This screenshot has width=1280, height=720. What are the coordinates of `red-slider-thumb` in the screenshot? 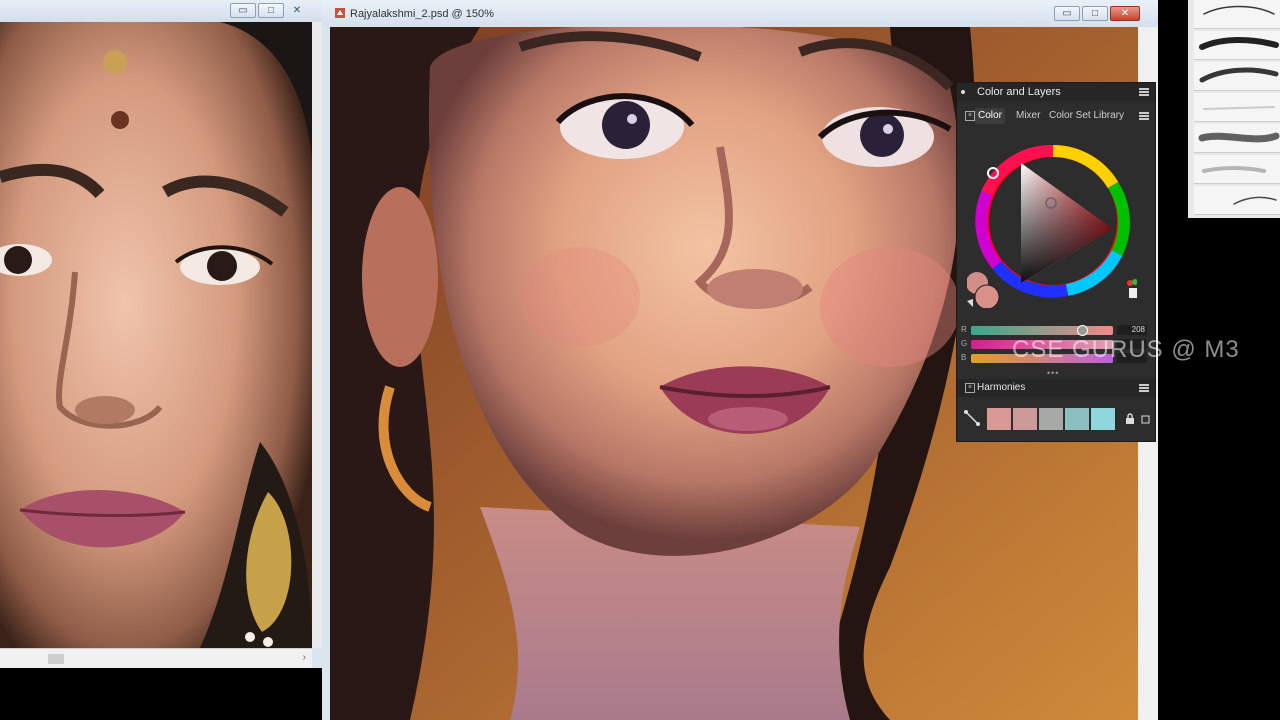 It's located at (1082, 330).